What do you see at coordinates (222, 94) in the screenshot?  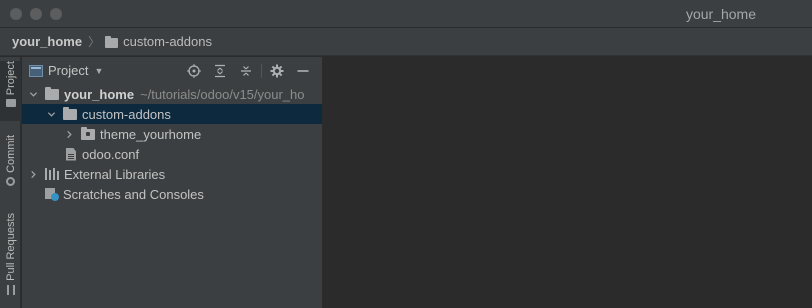 I see `tree-item-path: ~/tutorials/odoo/v15/your_ho` at bounding box center [222, 94].